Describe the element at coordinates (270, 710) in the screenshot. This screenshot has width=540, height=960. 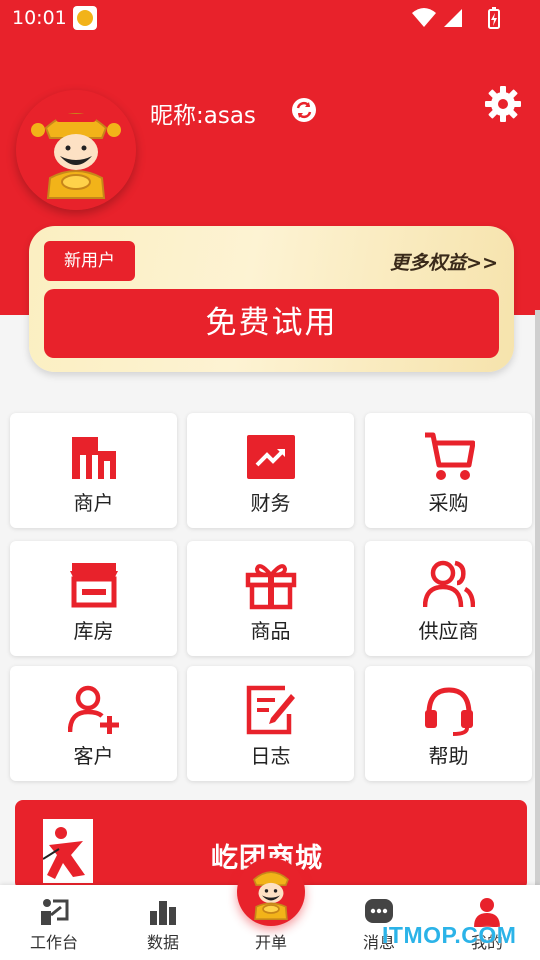
I see `edit-log-icon` at that location.